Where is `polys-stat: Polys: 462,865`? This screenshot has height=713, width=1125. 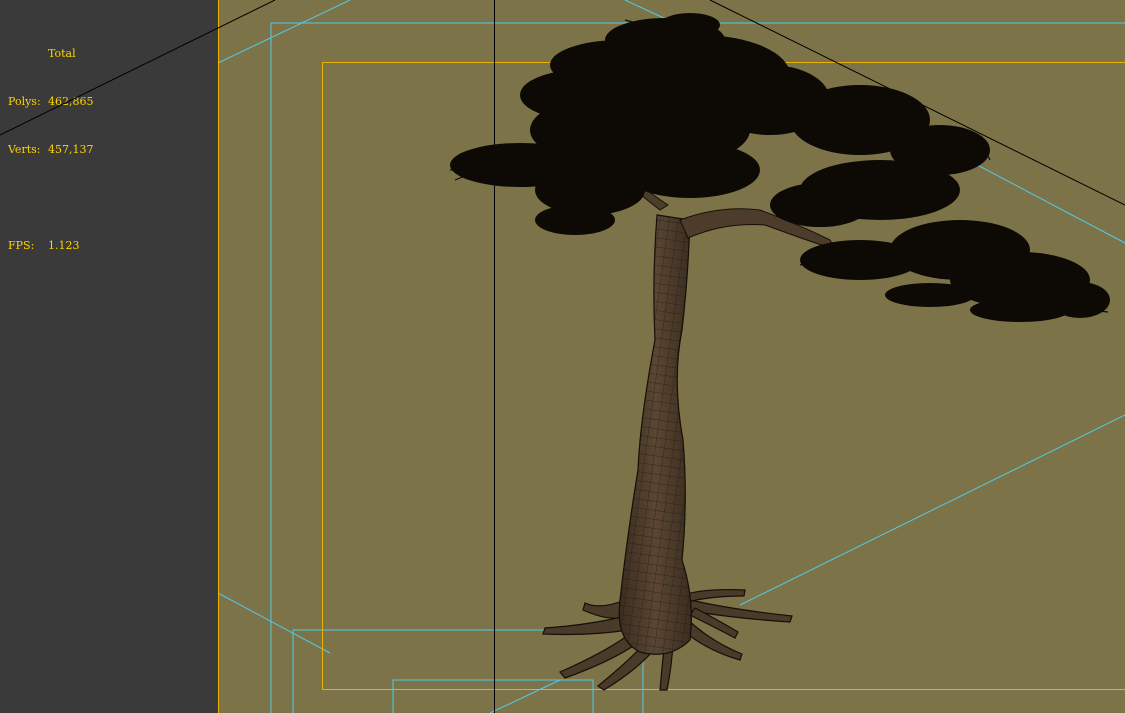
polys-stat: Polys: 462,865 is located at coordinates (51, 102).